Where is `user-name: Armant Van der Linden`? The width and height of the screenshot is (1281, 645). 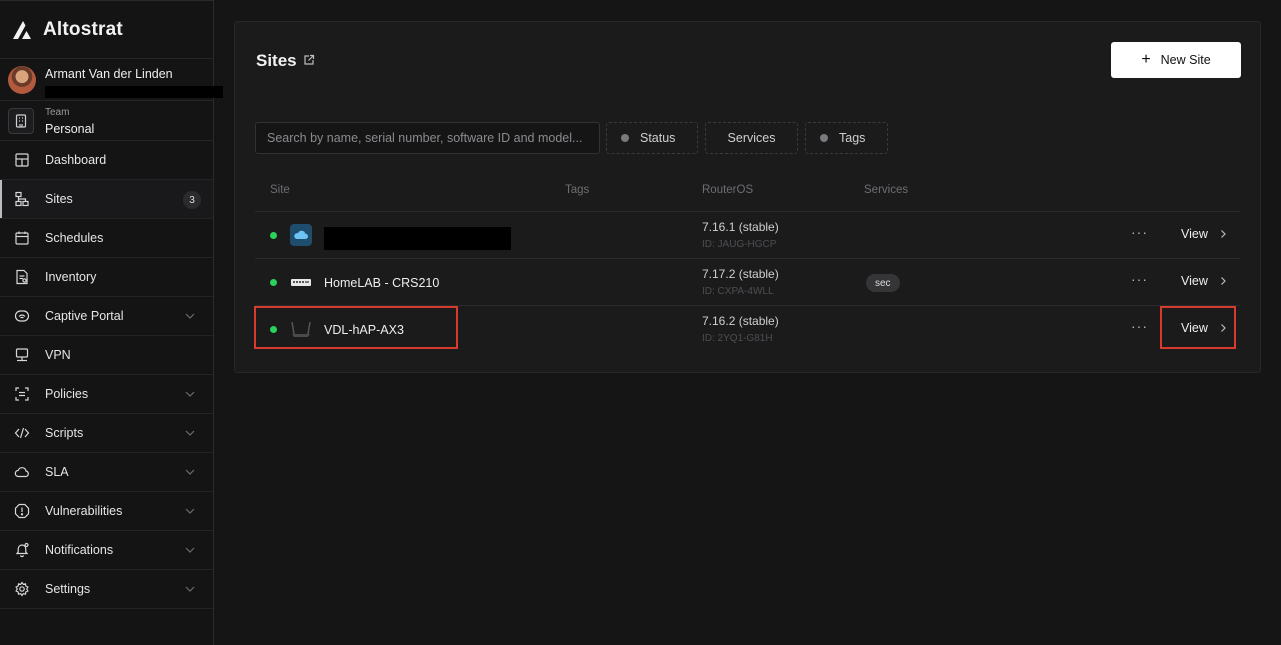 user-name: Armant Van der Linden is located at coordinates (109, 74).